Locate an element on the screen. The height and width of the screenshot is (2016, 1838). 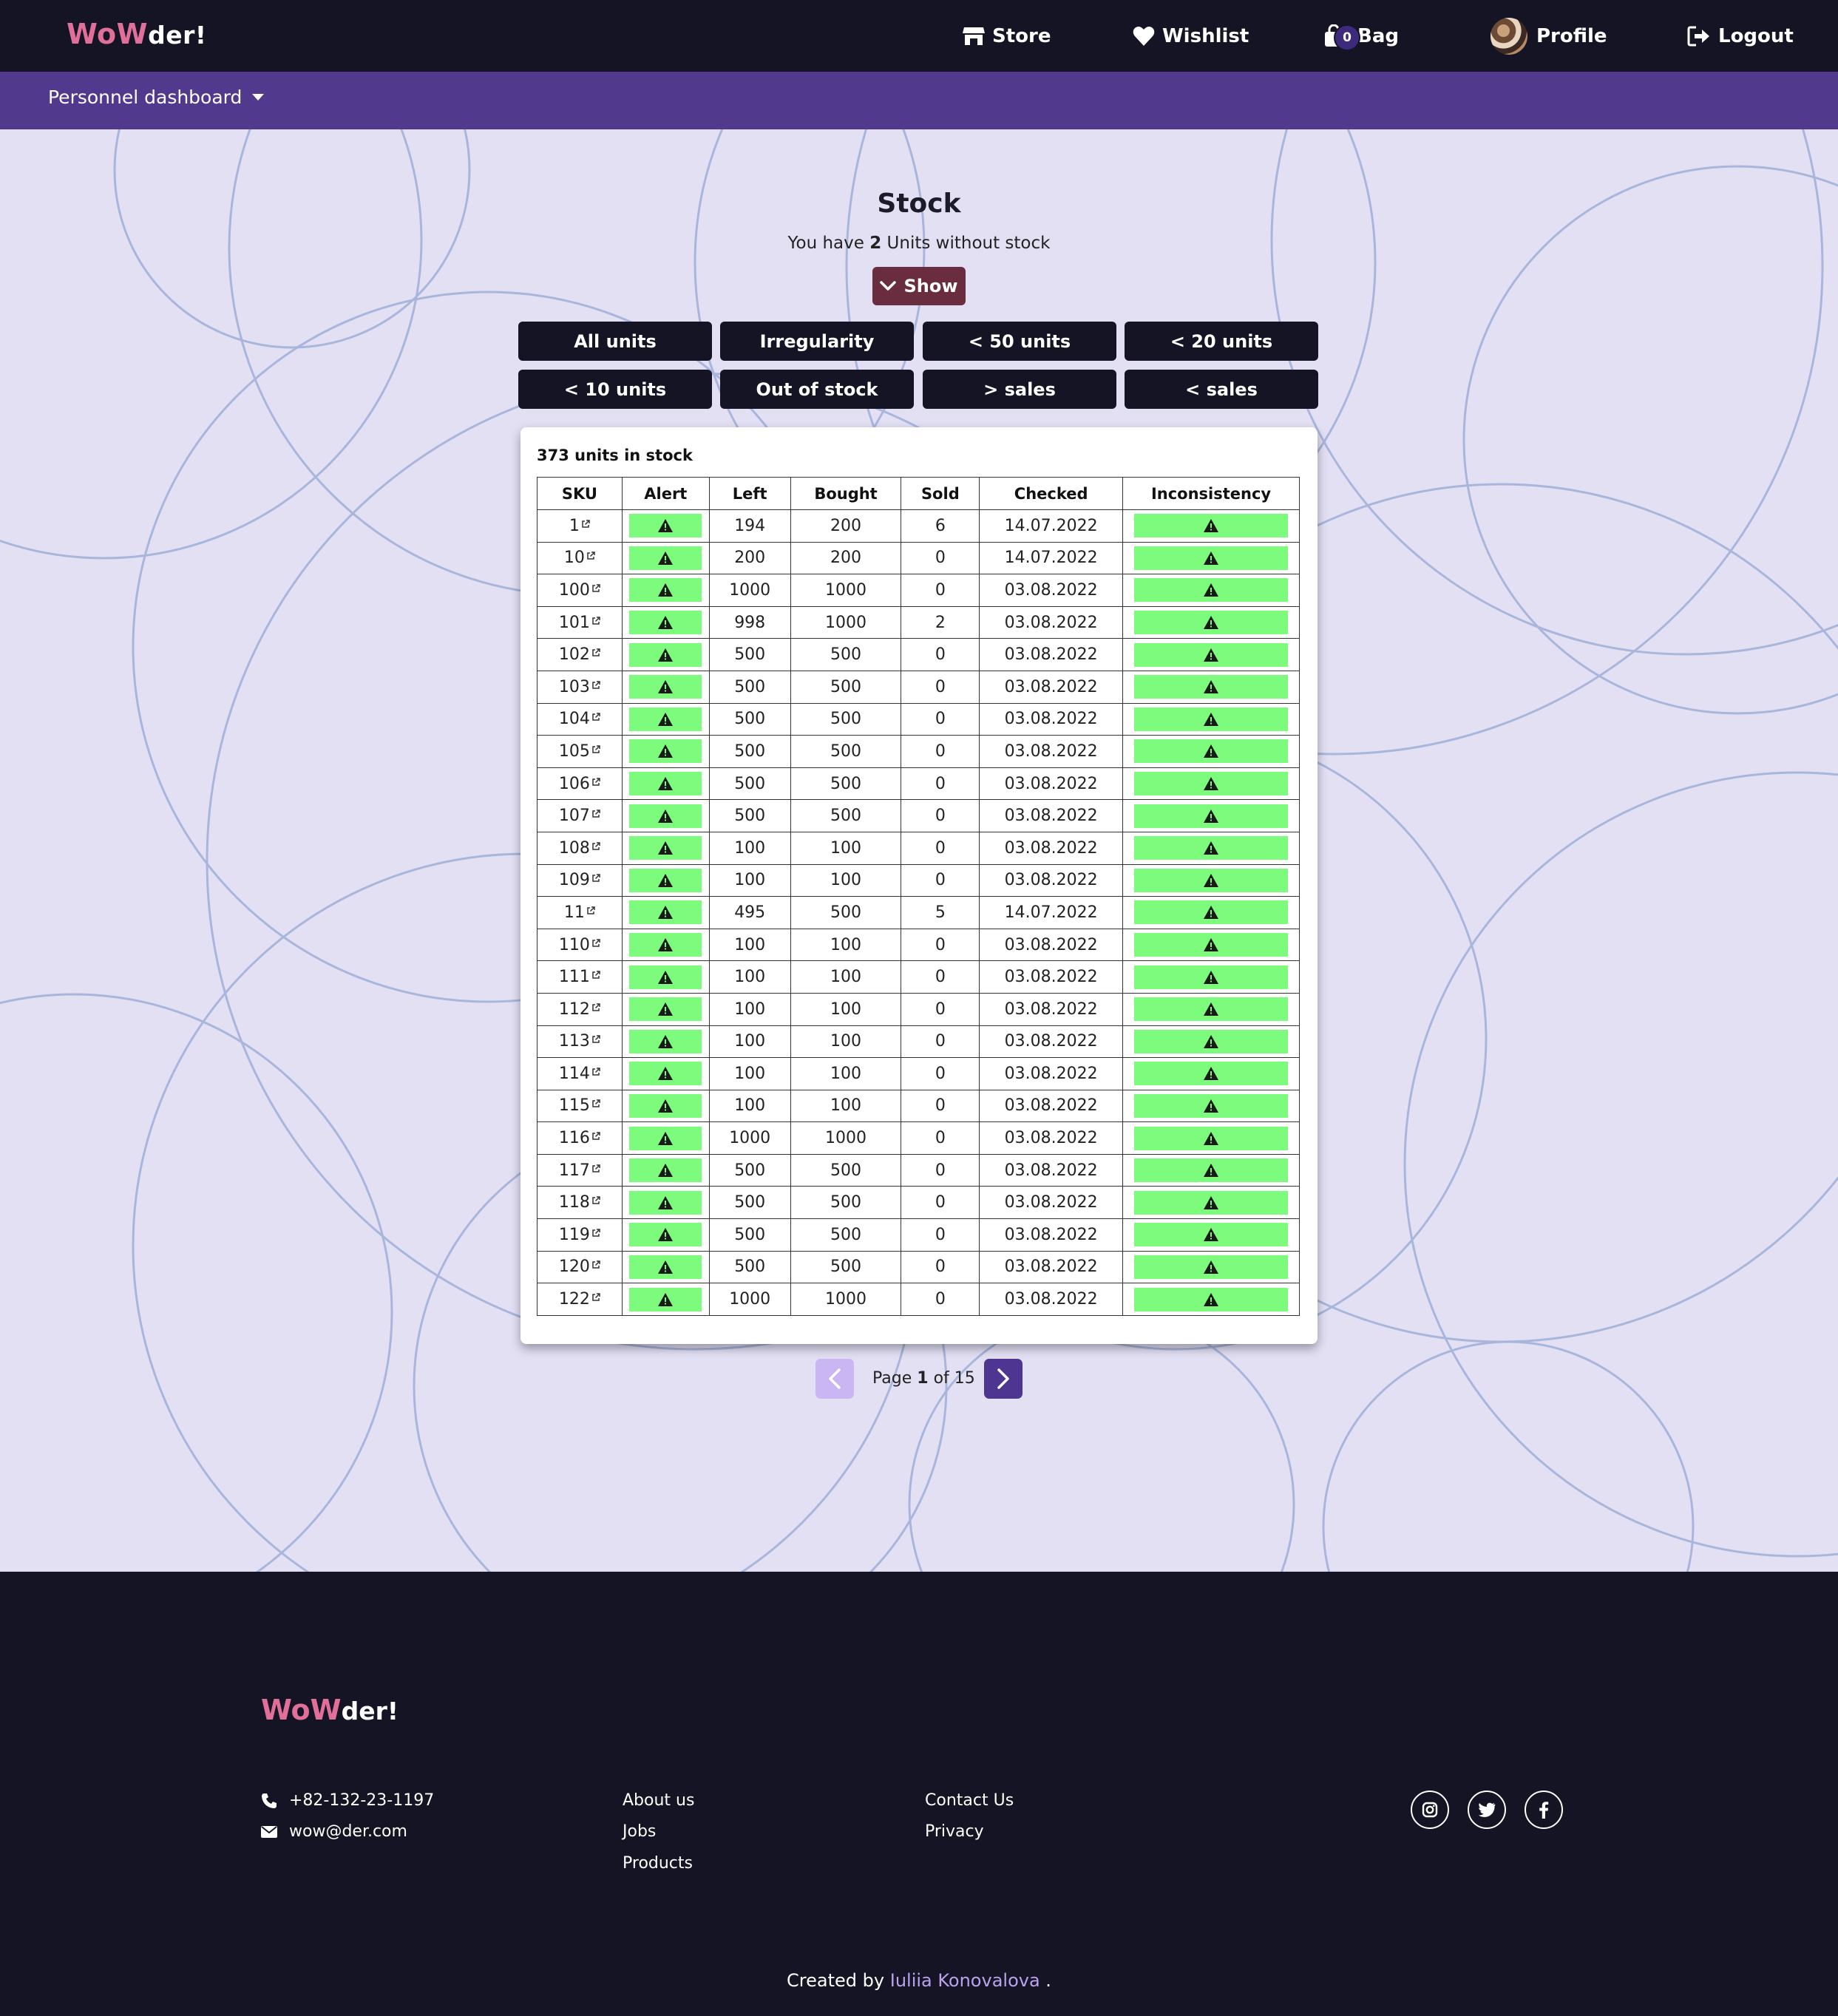
sku-cell: 117 is located at coordinates (580, 1170).